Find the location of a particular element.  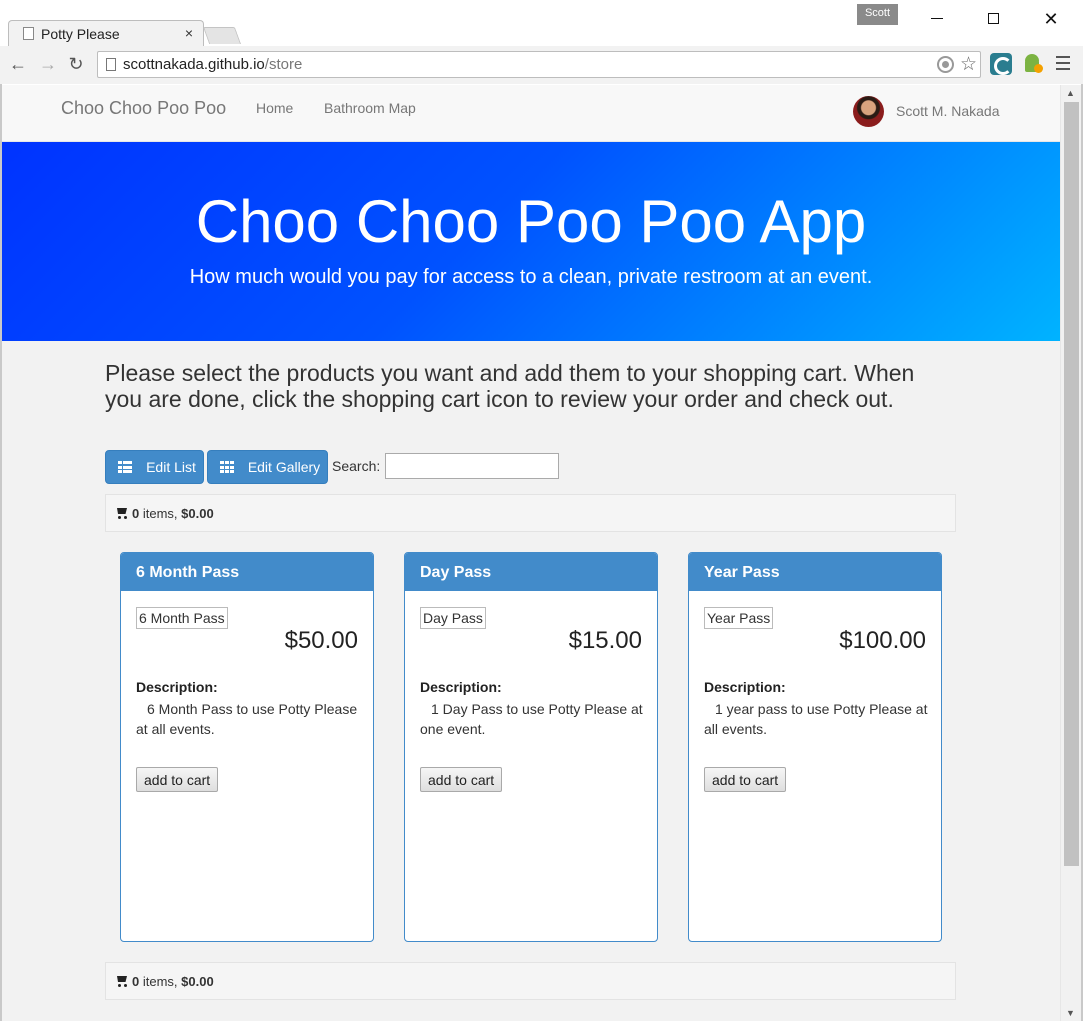

bookmark-star-icon: ☆ is located at coordinates (968, 64).